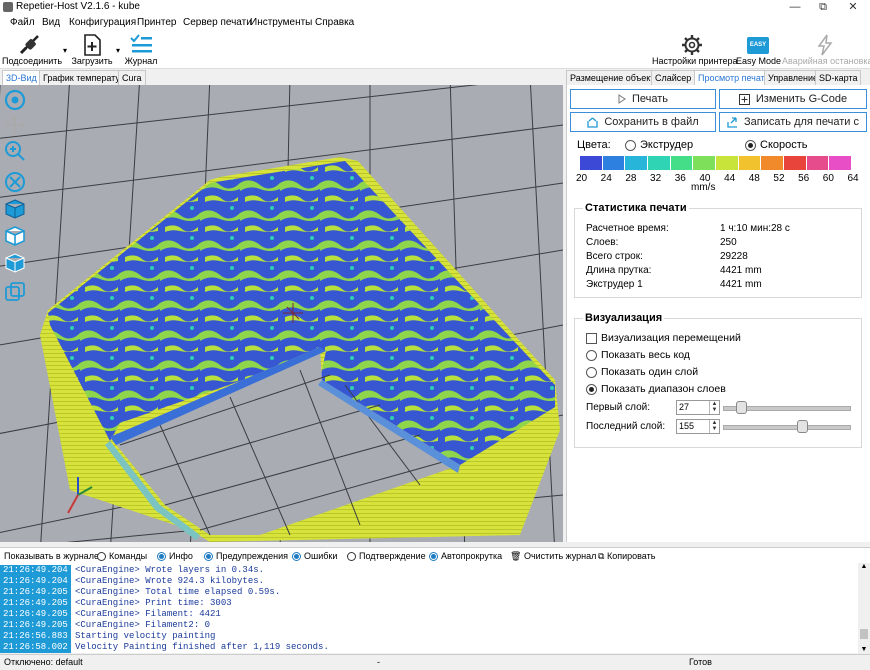 The image size is (870, 670). Describe the element at coordinates (656, 389) in the screenshot. I see `layer-range-option: Показать диапазон слоев` at that location.